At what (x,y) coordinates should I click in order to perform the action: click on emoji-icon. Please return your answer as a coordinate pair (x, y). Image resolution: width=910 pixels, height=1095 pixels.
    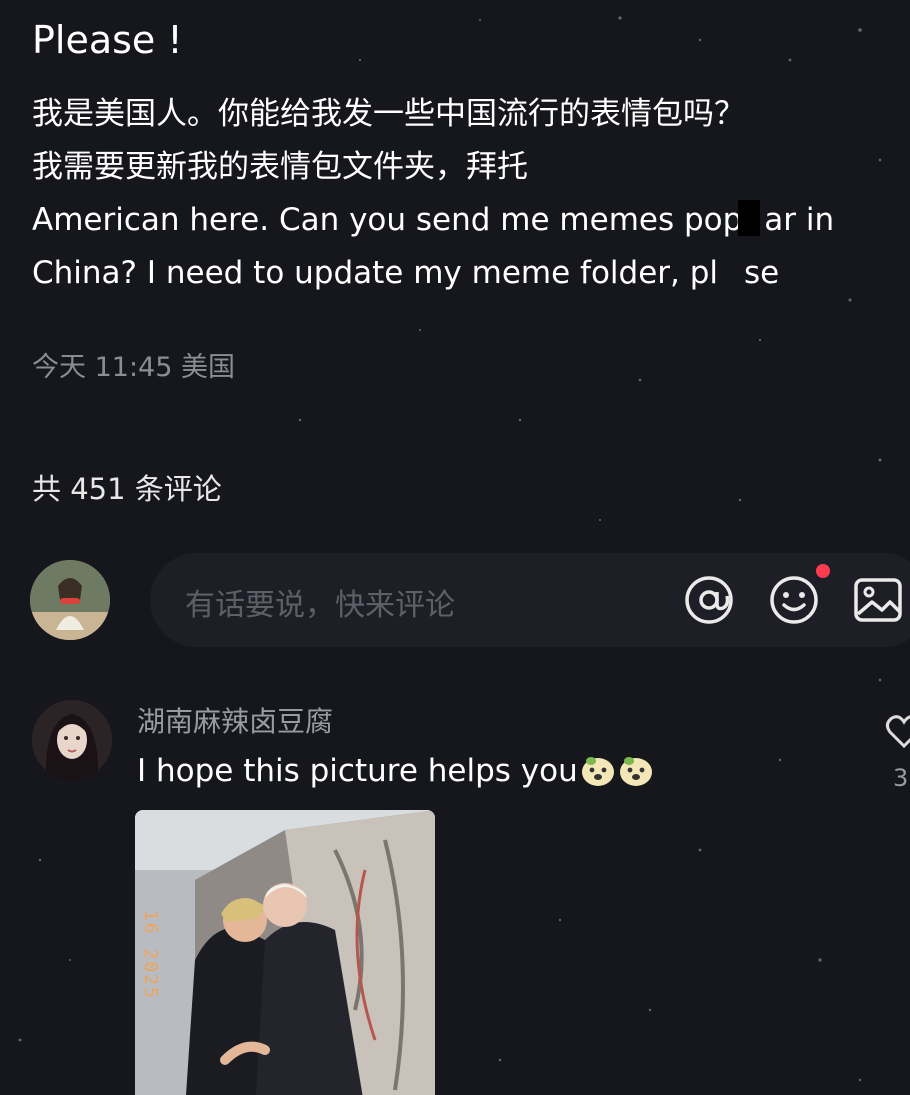
    Looking at the image, I should click on (794, 600).